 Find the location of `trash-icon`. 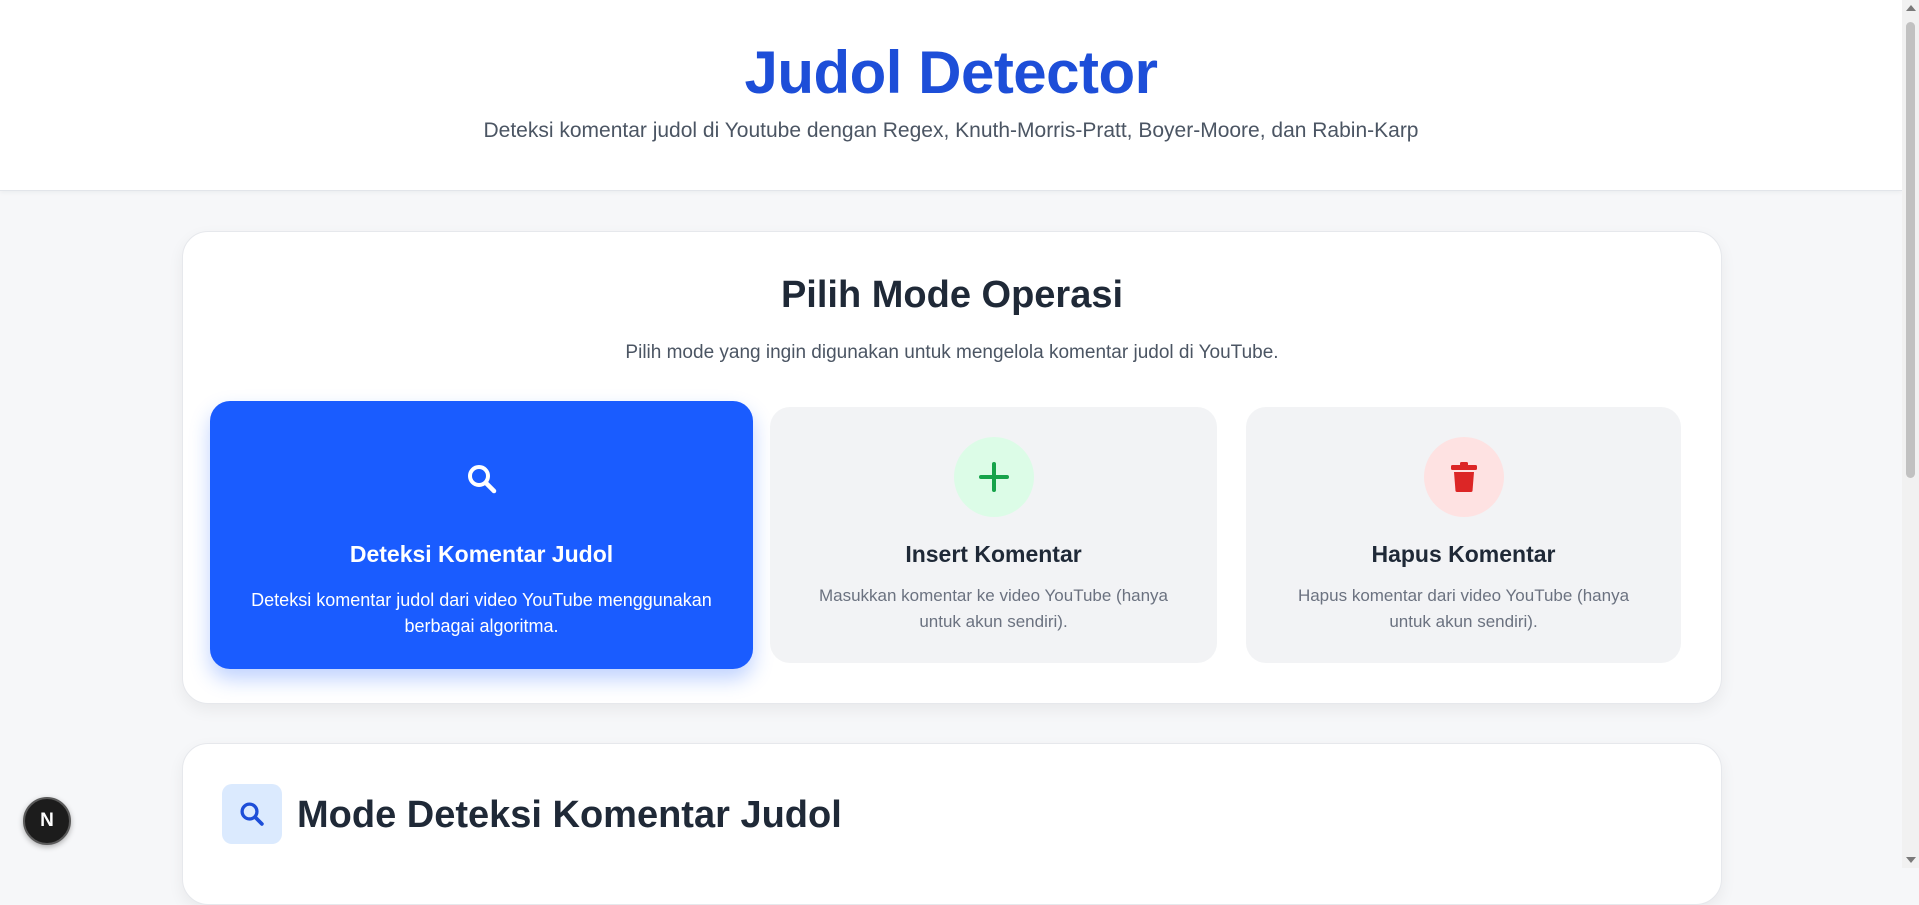

trash-icon is located at coordinates (1463, 477).